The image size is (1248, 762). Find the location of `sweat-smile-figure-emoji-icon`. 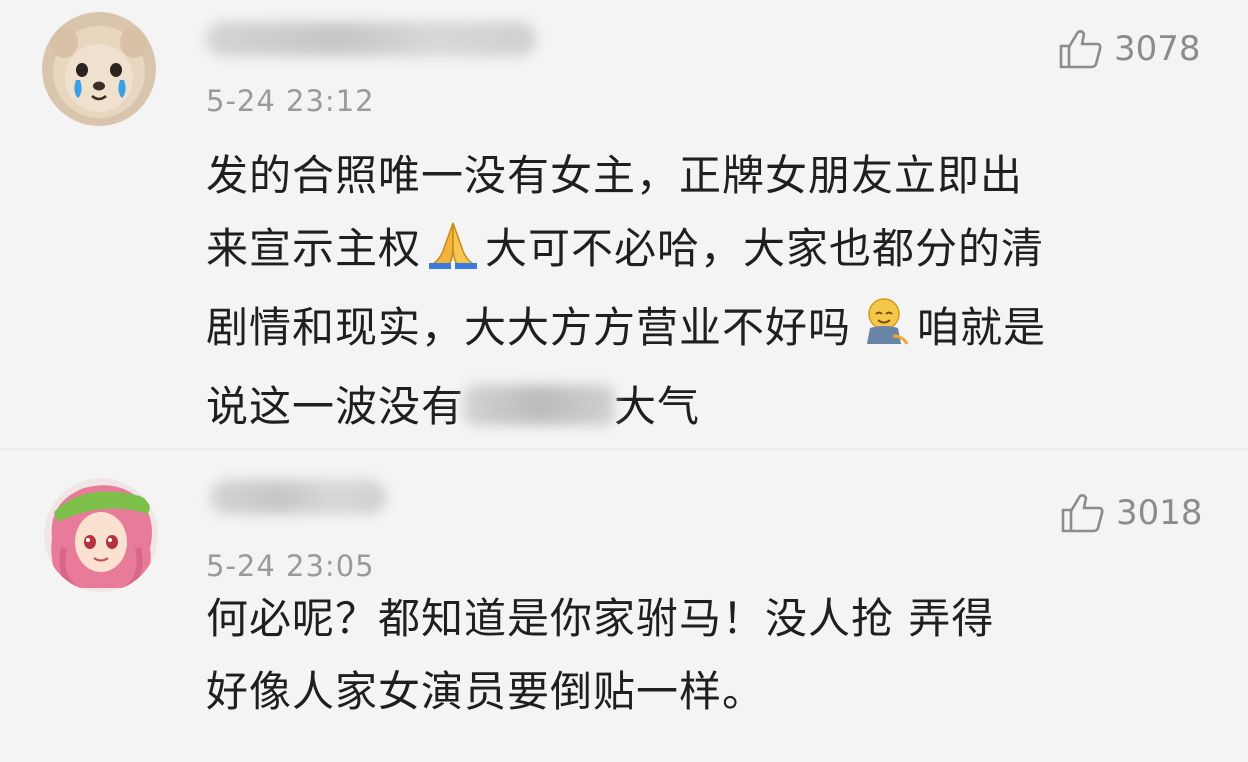

sweat-smile-figure-emoji-icon is located at coordinates (884, 333).